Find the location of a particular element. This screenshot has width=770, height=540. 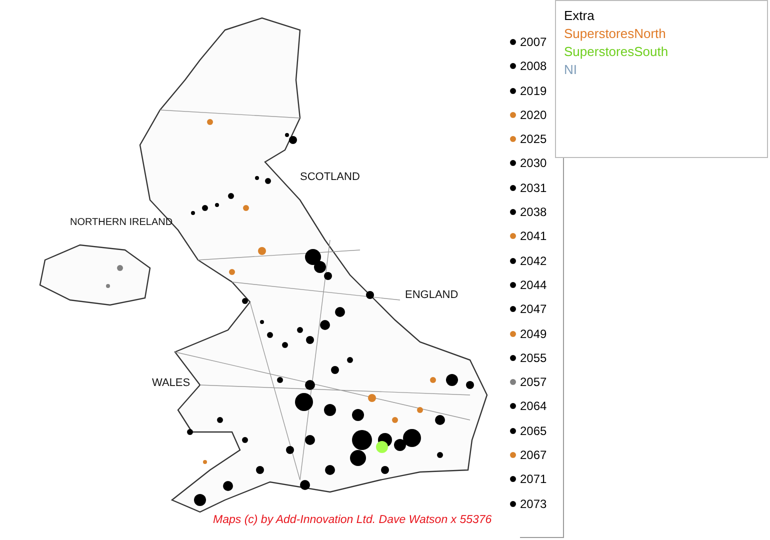

legend-label: 2038 is located at coordinates (533, 212).